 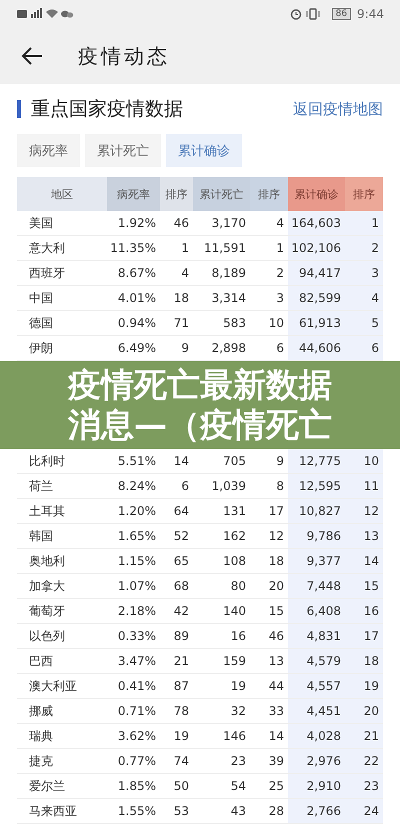 I want to click on battery-level: 86, so click(x=342, y=14).